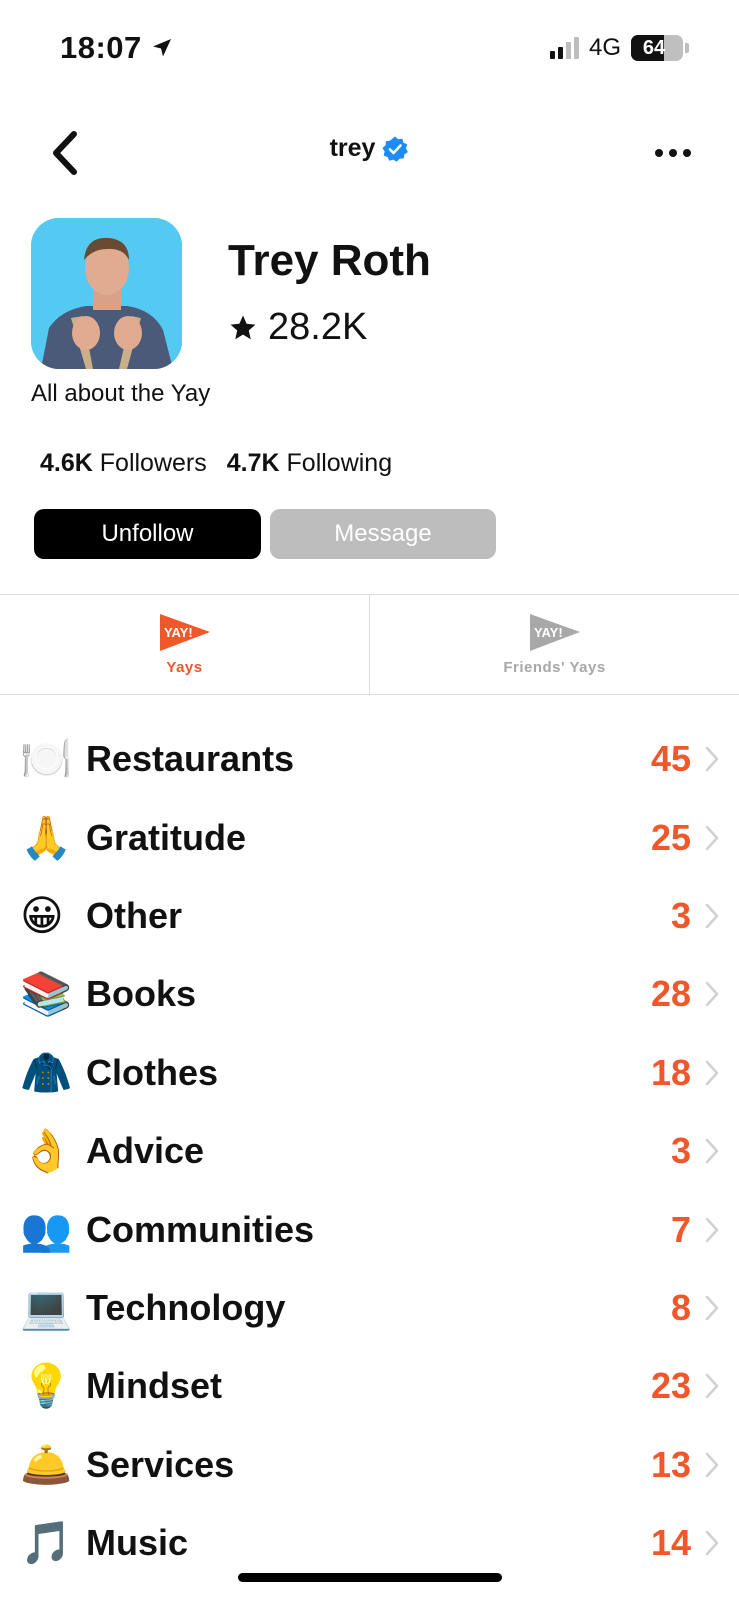 The image size is (739, 1600). Describe the element at coordinates (166, 837) in the screenshot. I see `category-label: Gratitude` at that location.